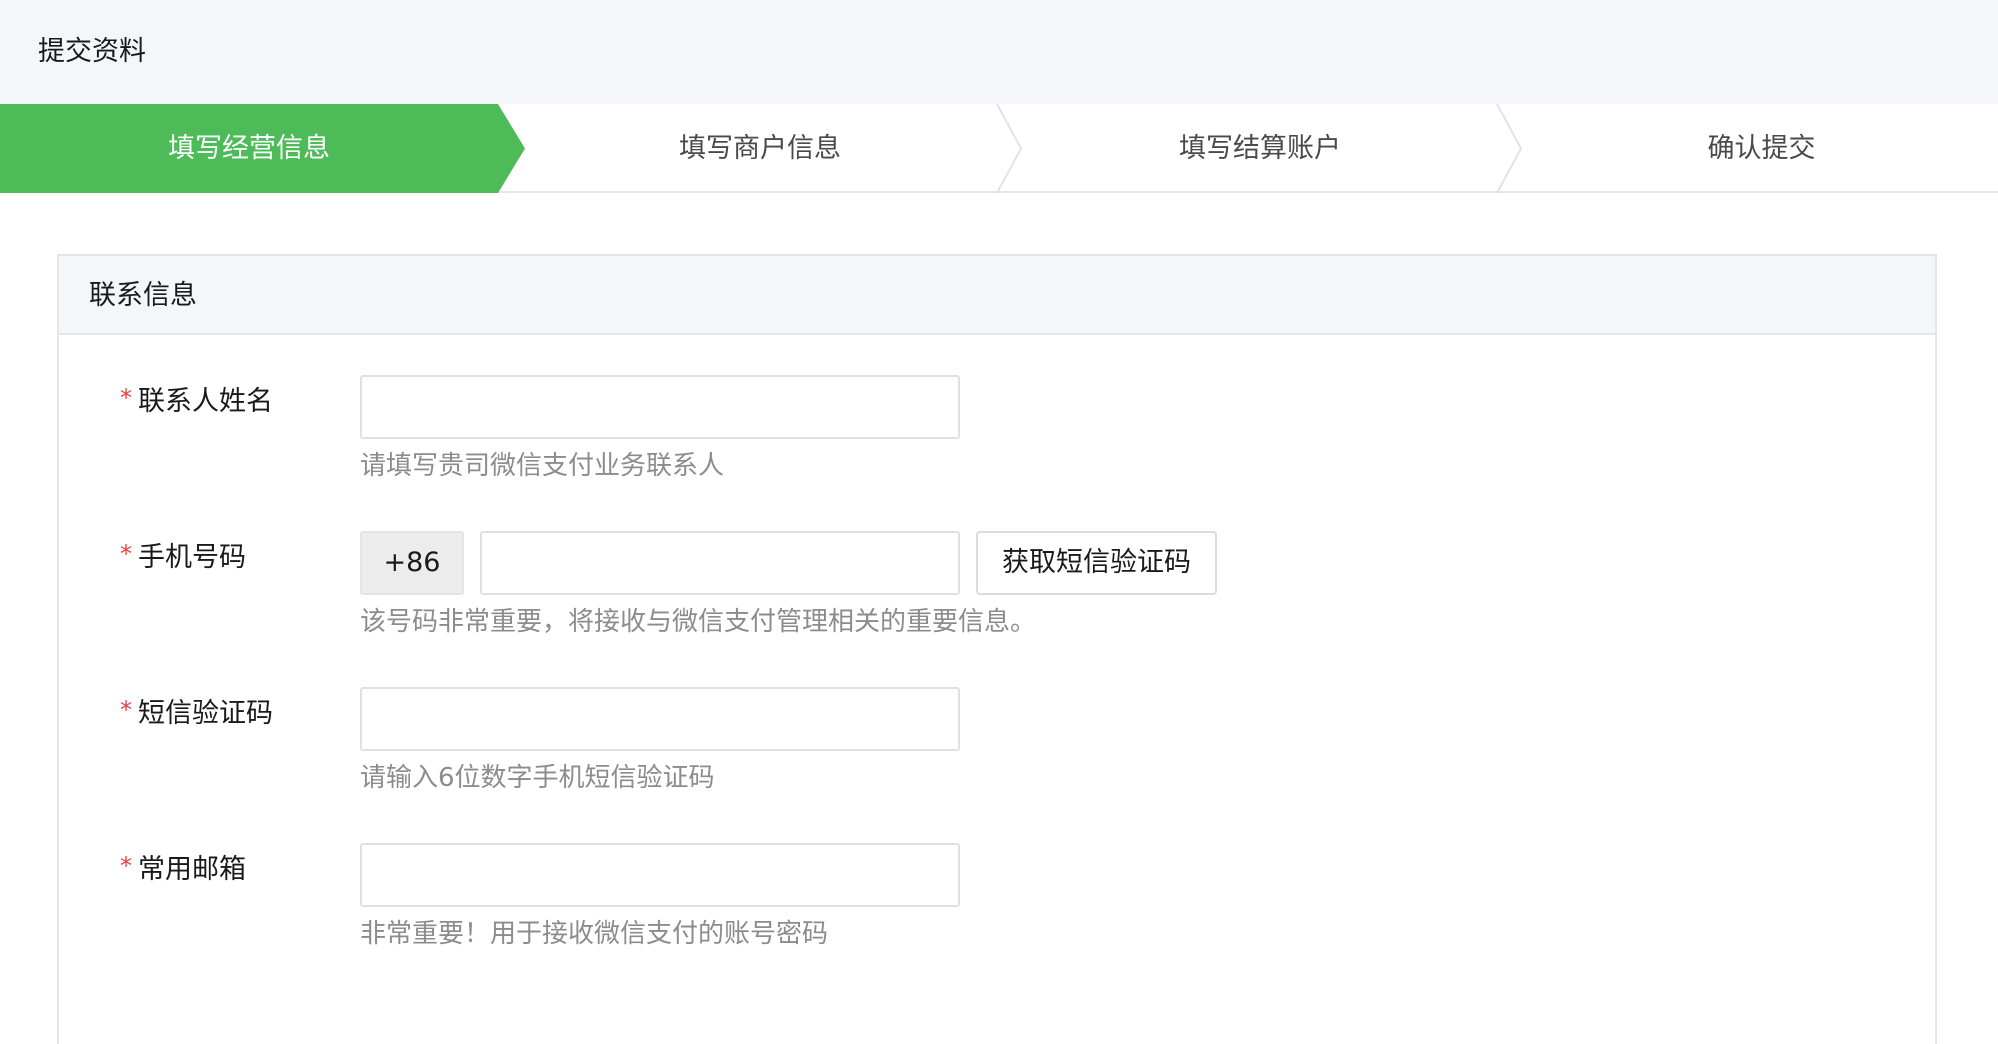 The height and width of the screenshot is (1044, 1998). Describe the element at coordinates (1096, 563) in the screenshot. I see `get-sms-code-button: 获取短信验证码` at that location.